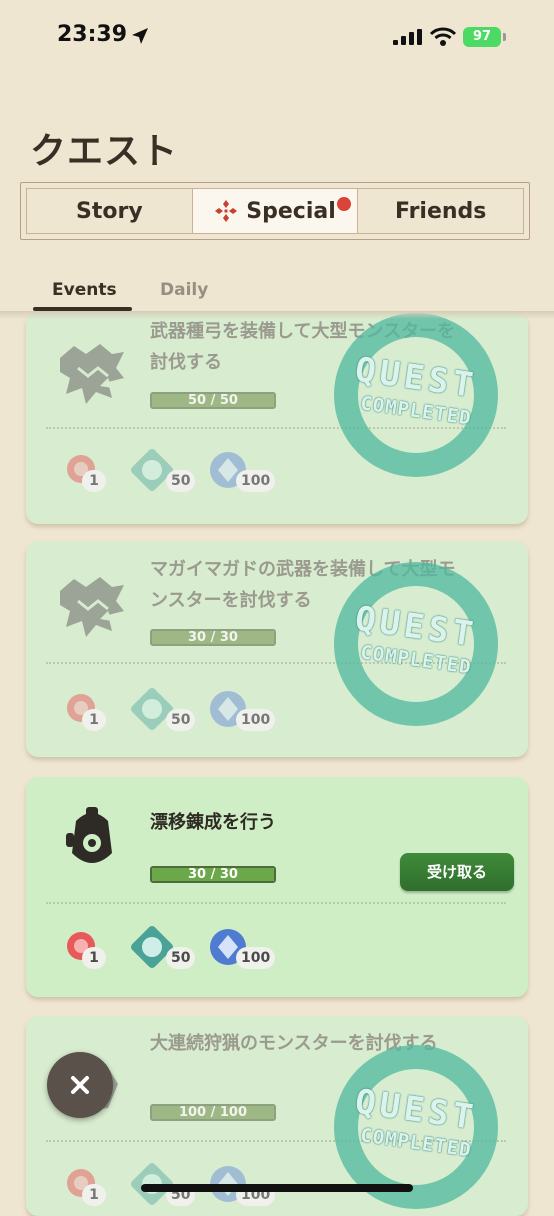  What do you see at coordinates (213, 822) in the screenshot?
I see `quest-title: 漂移錬成を行う` at bounding box center [213, 822].